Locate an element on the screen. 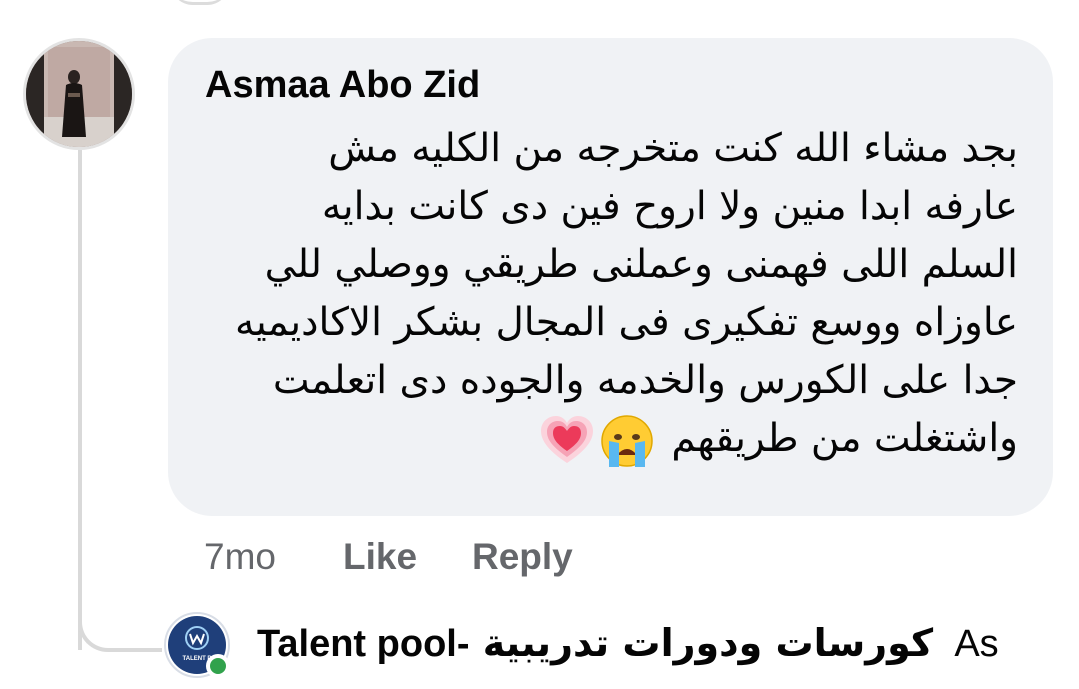 Image resolution: width=1079 pixels, height=689 pixels. reply-text-preview: As is located at coordinates (976, 644).